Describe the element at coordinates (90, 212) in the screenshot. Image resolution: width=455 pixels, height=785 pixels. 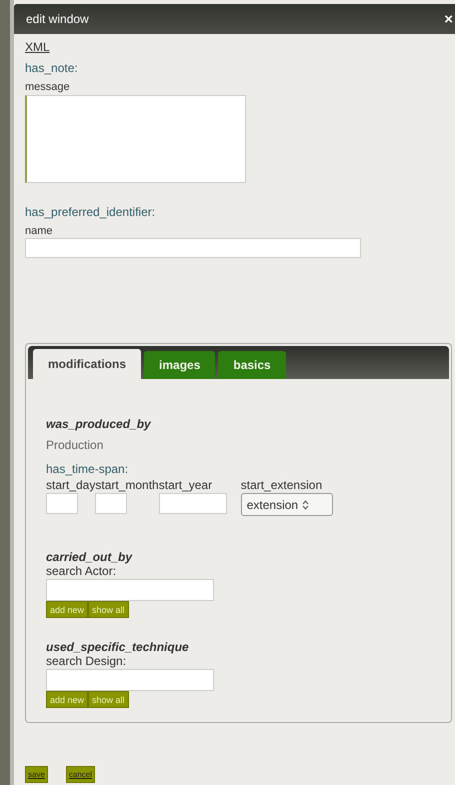
I see `section-label: has_preferred_identifier:` at that location.